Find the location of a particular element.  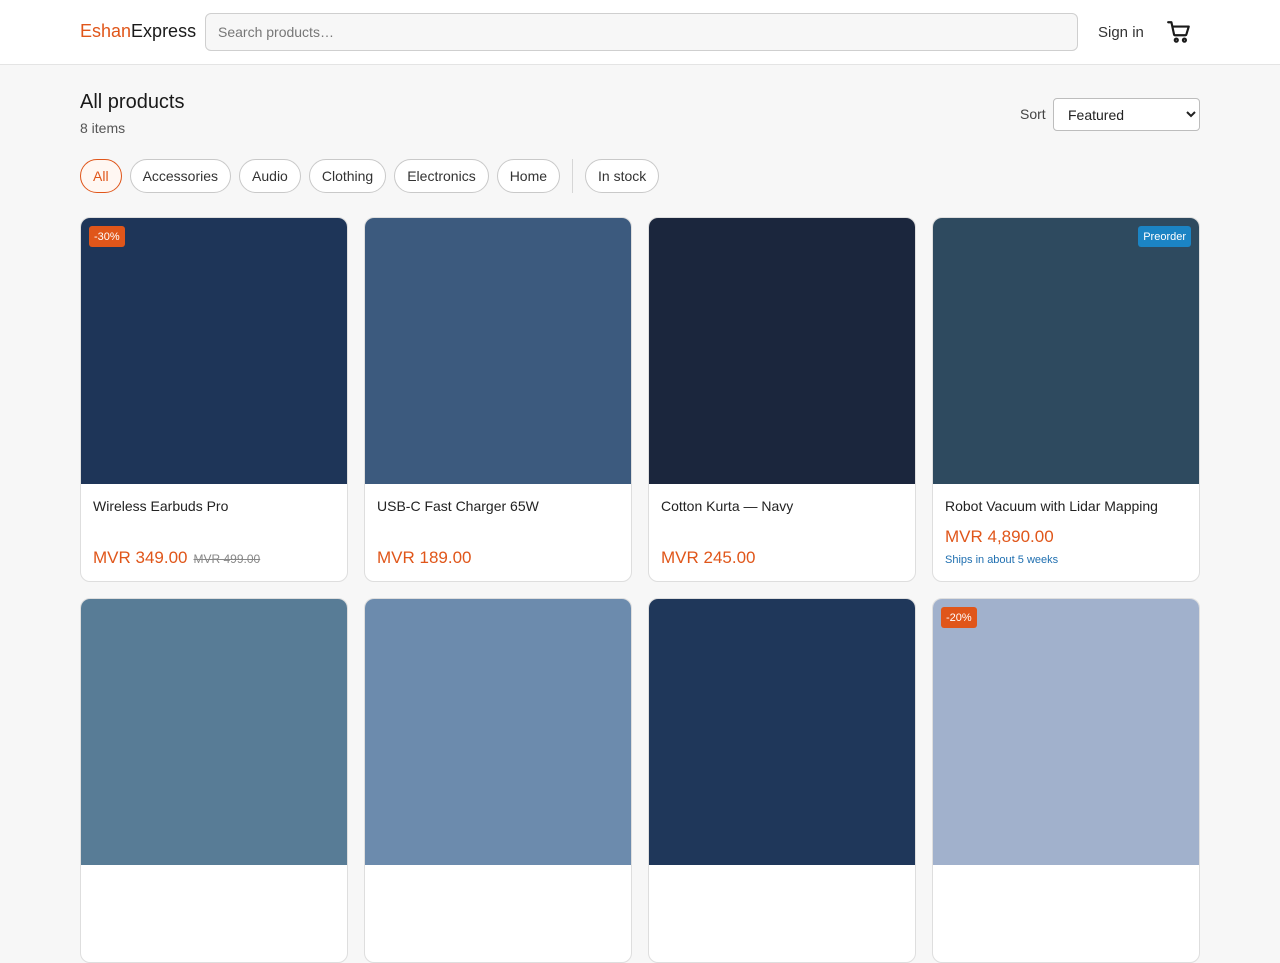

ships-note: Ships in about 5 weeks is located at coordinates (1002, 560).